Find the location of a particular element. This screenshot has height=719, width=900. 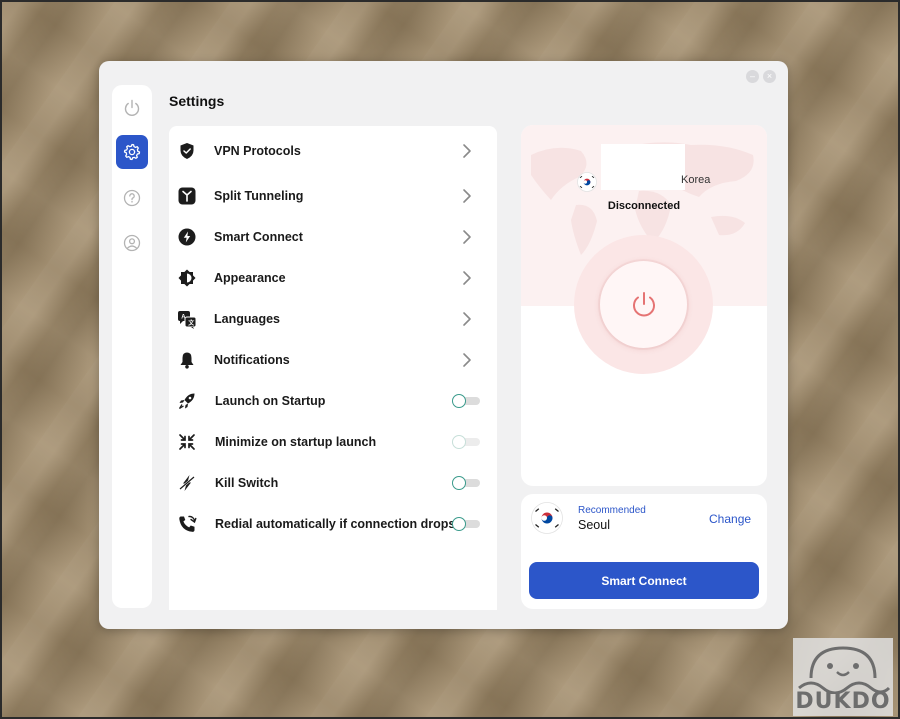

recommended-label: Recommended is located at coordinates (612, 510).